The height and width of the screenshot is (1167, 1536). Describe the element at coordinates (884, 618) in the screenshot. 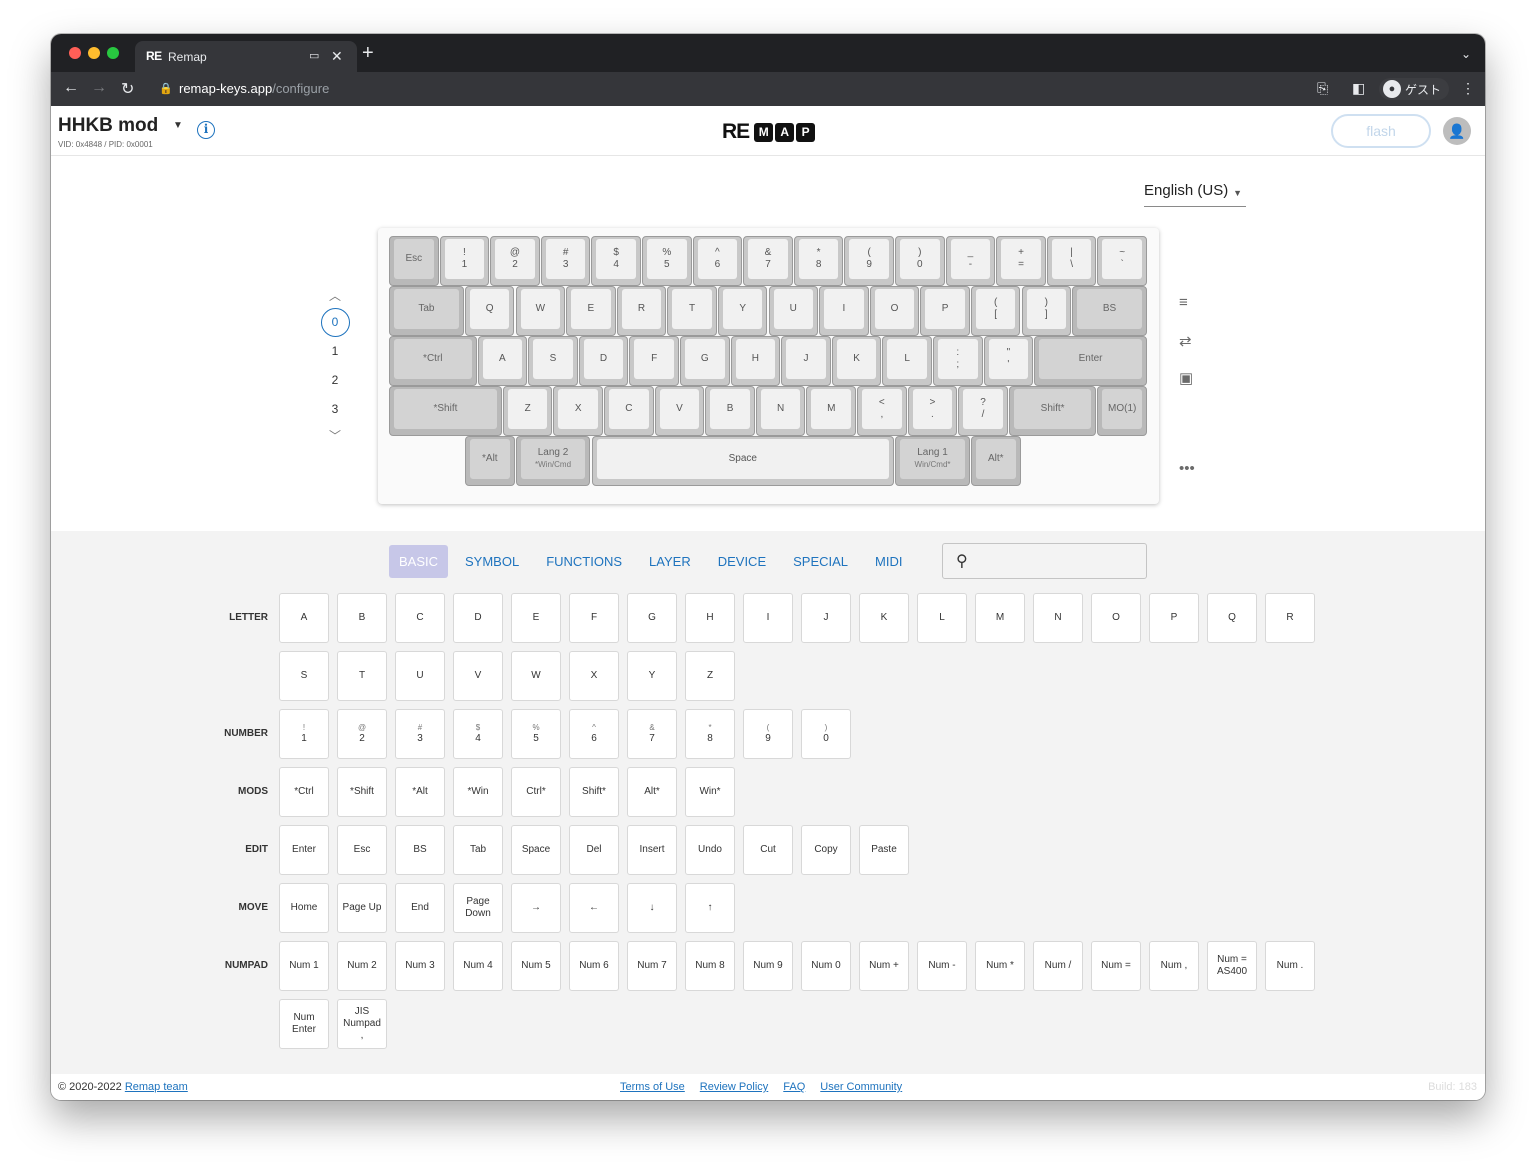

I see `keycode-button: K` at that location.